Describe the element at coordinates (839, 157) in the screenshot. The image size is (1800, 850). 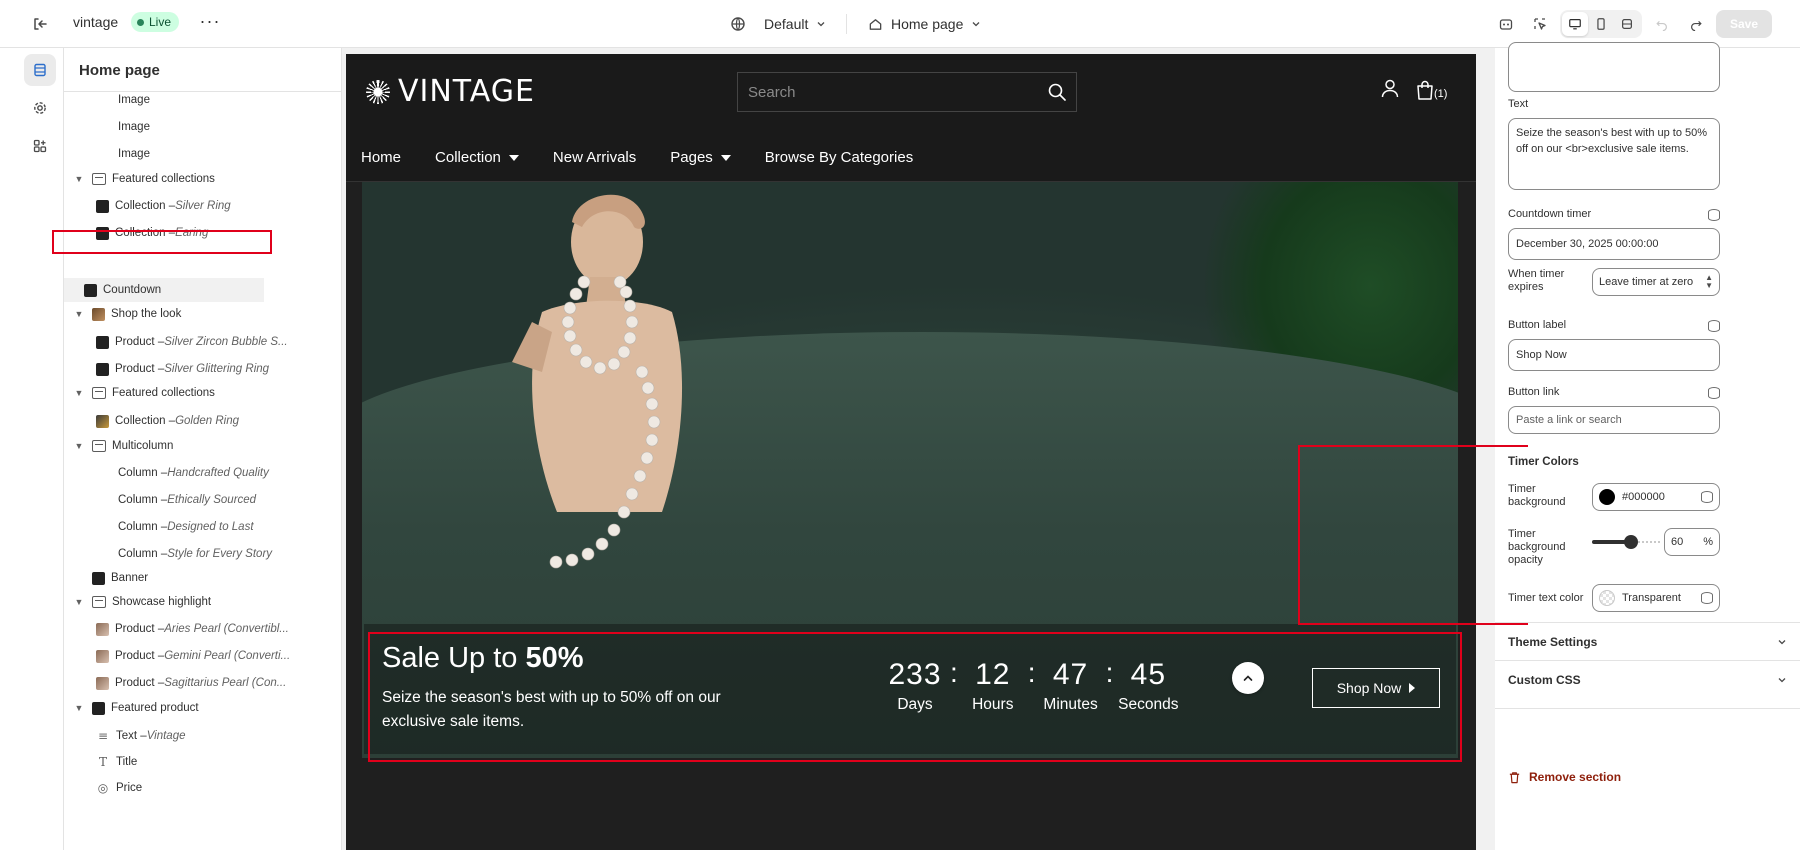
I see `nav-browse-by-categories: Browse By Categories` at that location.